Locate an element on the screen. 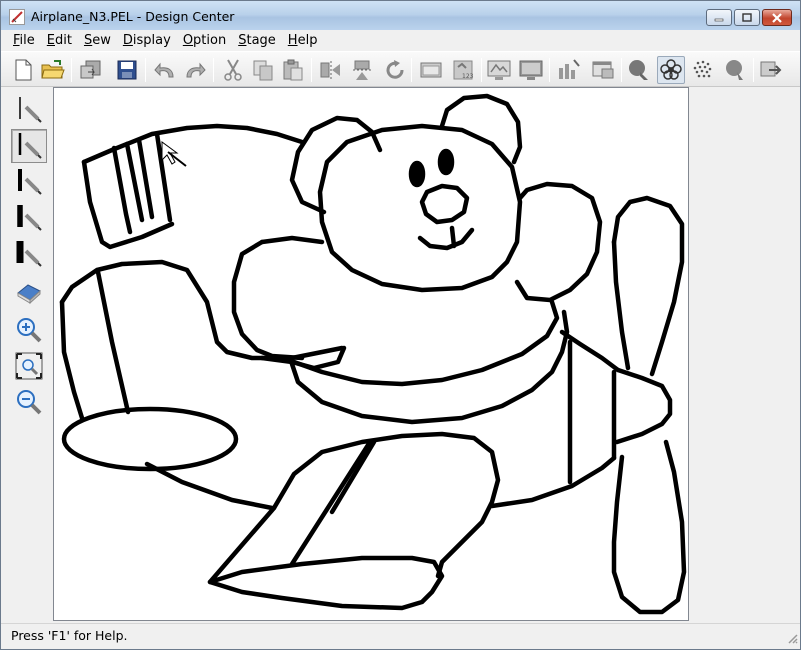  svg-text: 123 is located at coordinates (468, 76).